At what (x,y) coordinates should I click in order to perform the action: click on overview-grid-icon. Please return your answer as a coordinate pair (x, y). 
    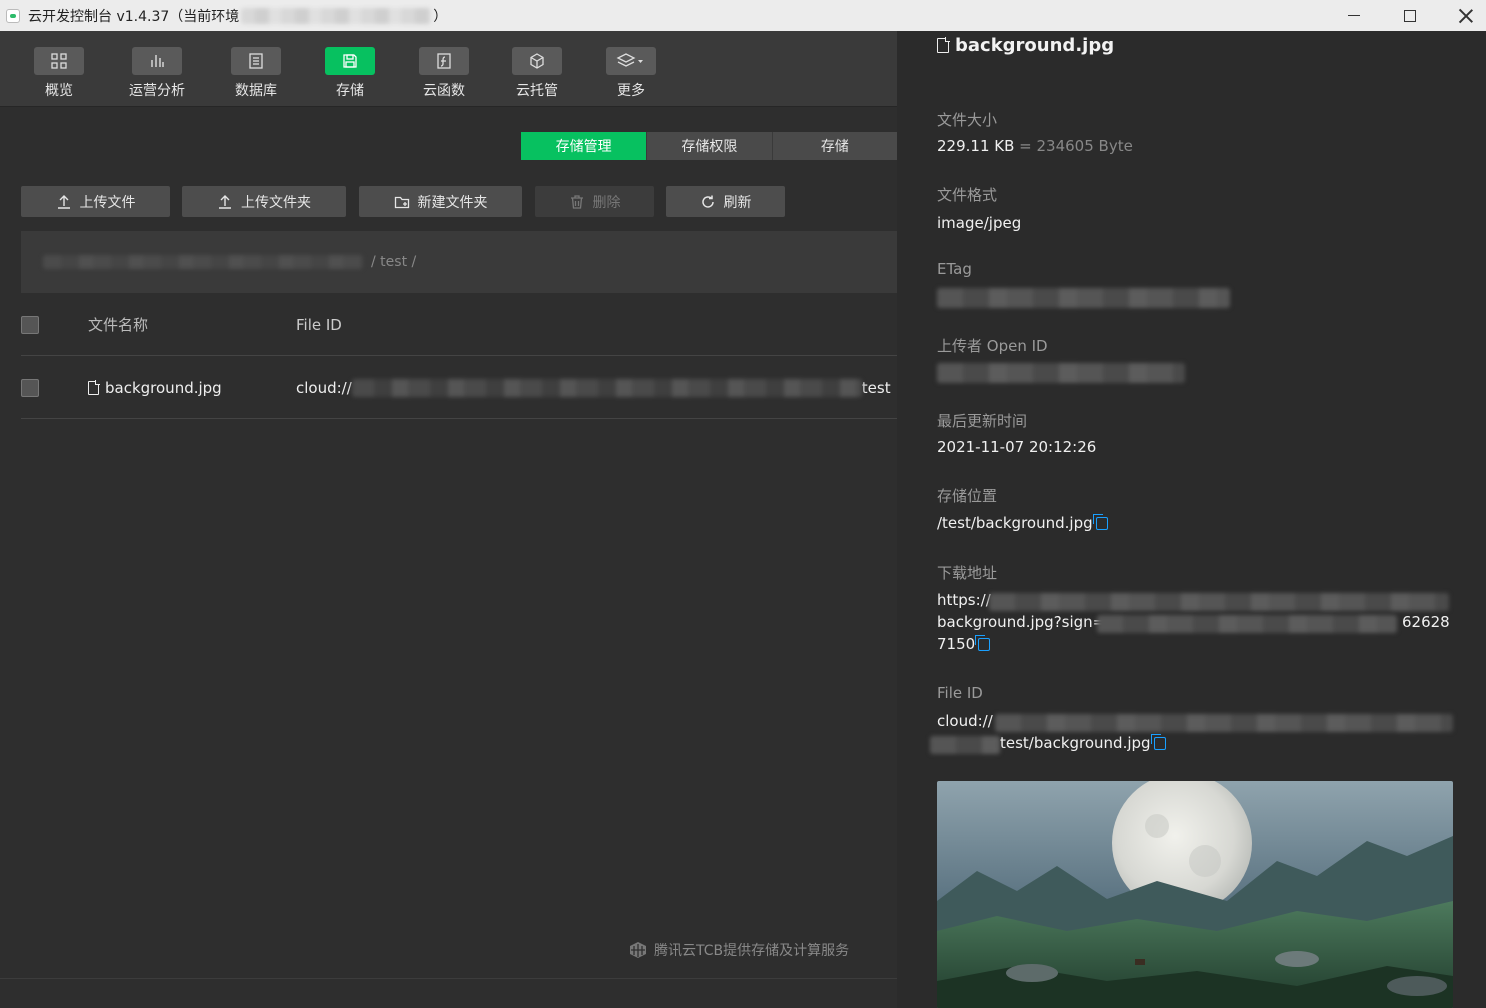
    Looking at the image, I should click on (59, 61).